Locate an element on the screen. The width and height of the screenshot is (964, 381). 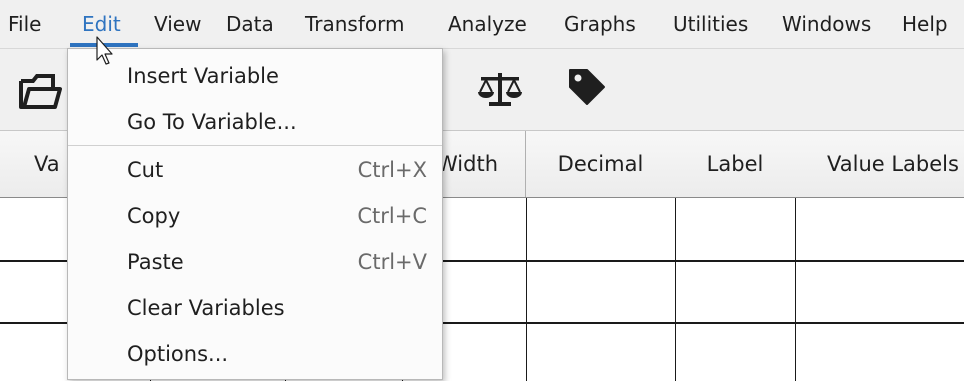
column-header-value-labels: Value Labels is located at coordinates (879, 164).